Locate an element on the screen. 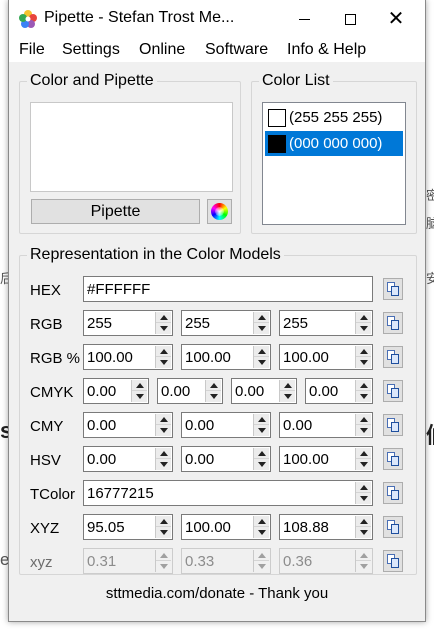 This screenshot has width=434, height=629. xyz-y-spinner: 100.00 is located at coordinates (226, 527).